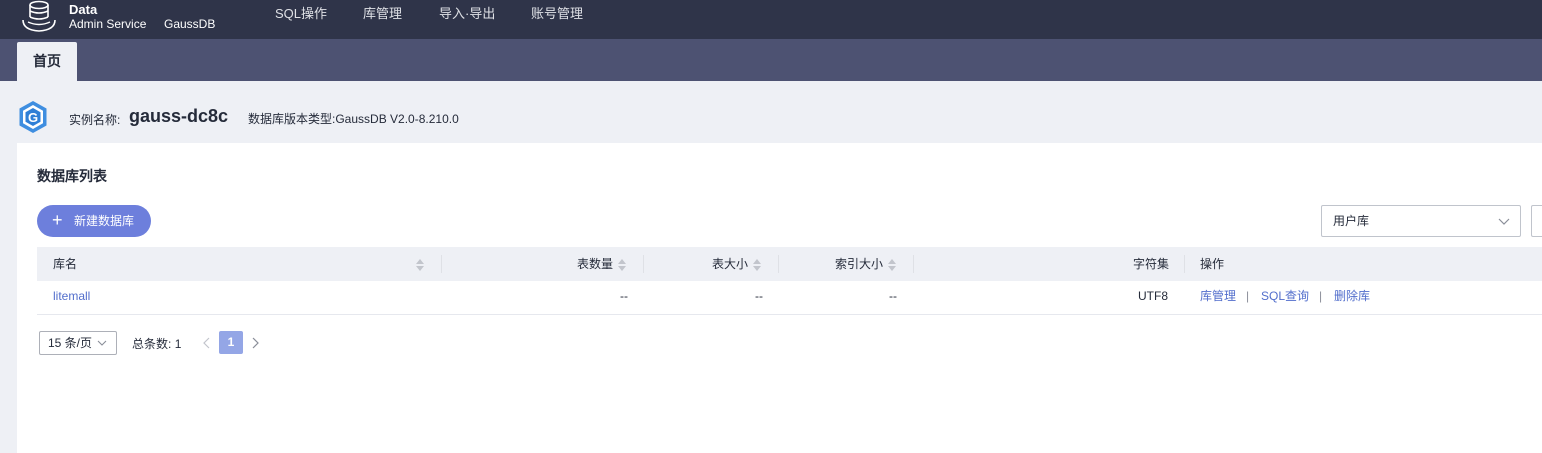  What do you see at coordinates (83, 9) in the screenshot?
I see `logo-text-data: Data` at bounding box center [83, 9].